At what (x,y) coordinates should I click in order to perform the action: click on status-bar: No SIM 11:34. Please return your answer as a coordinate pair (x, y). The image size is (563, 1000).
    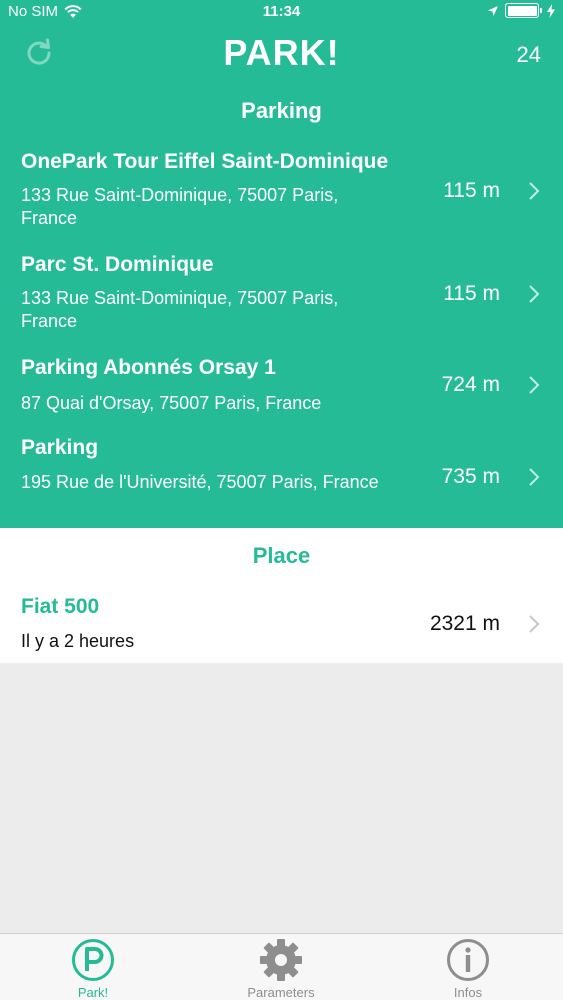
    Looking at the image, I should click on (281, 12).